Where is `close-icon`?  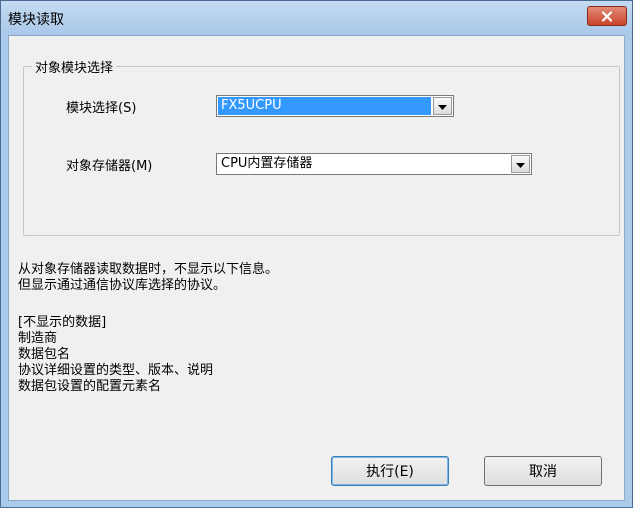 close-icon is located at coordinates (607, 16).